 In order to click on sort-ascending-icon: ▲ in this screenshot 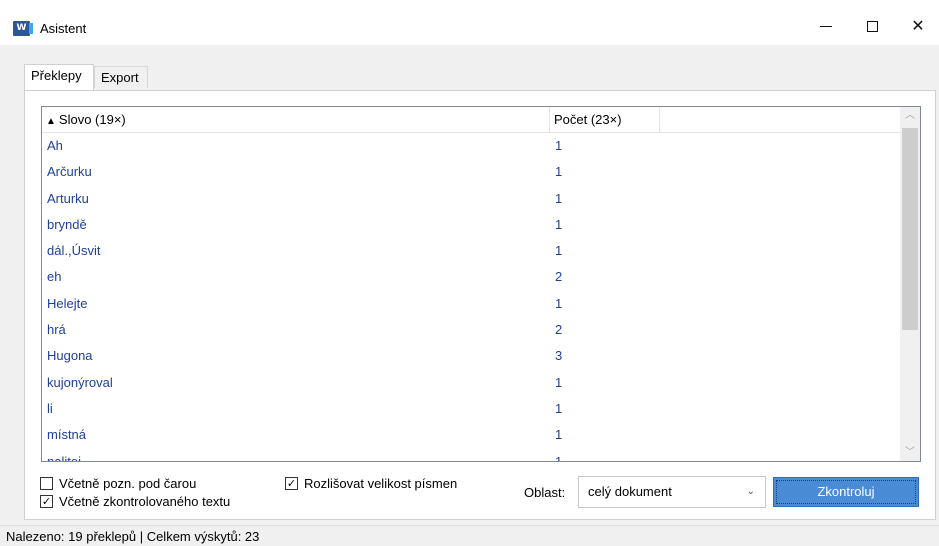, I will do `click(51, 121)`.